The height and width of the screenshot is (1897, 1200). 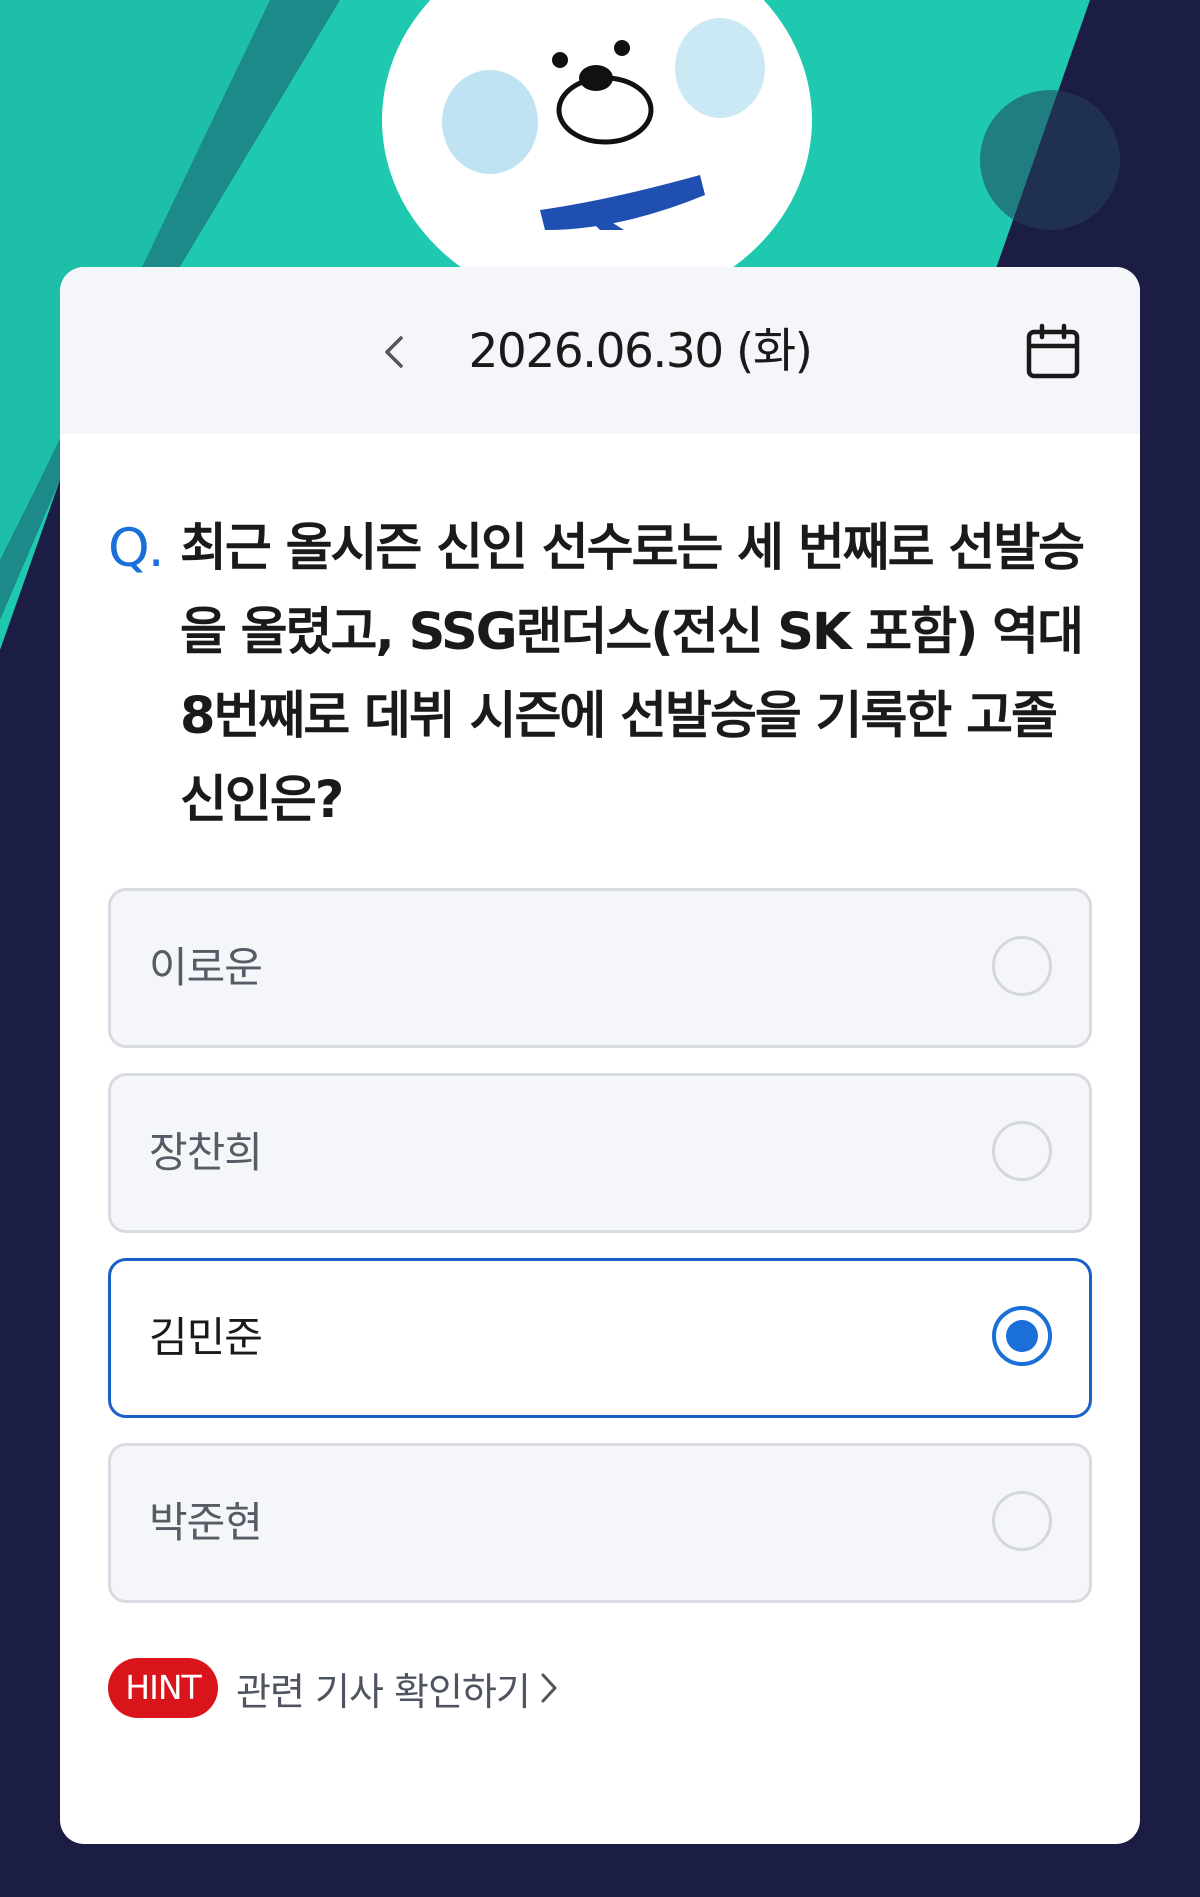 What do you see at coordinates (600, 968) in the screenshot?
I see `answer-option-1: 이로운` at bounding box center [600, 968].